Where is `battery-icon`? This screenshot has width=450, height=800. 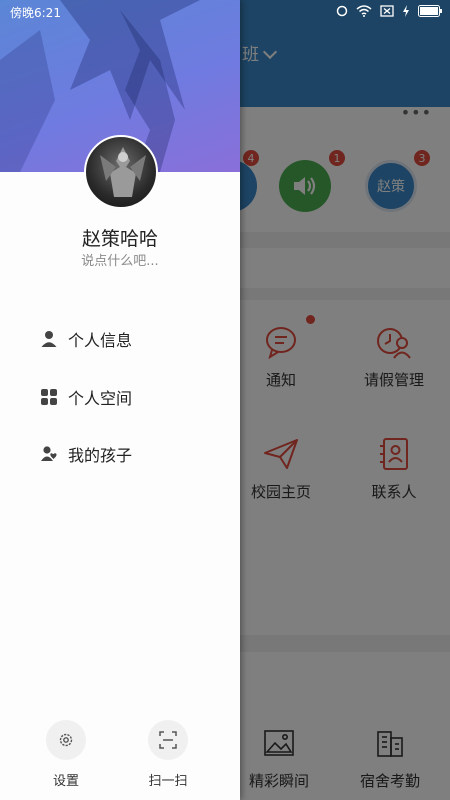
battery-icon is located at coordinates (430, 11).